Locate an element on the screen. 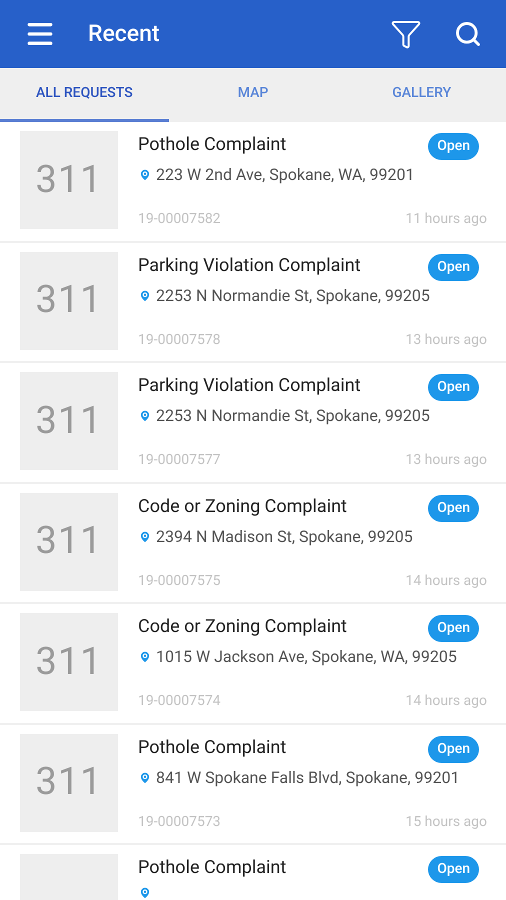  request-time: 15 hours ago is located at coordinates (446, 822).